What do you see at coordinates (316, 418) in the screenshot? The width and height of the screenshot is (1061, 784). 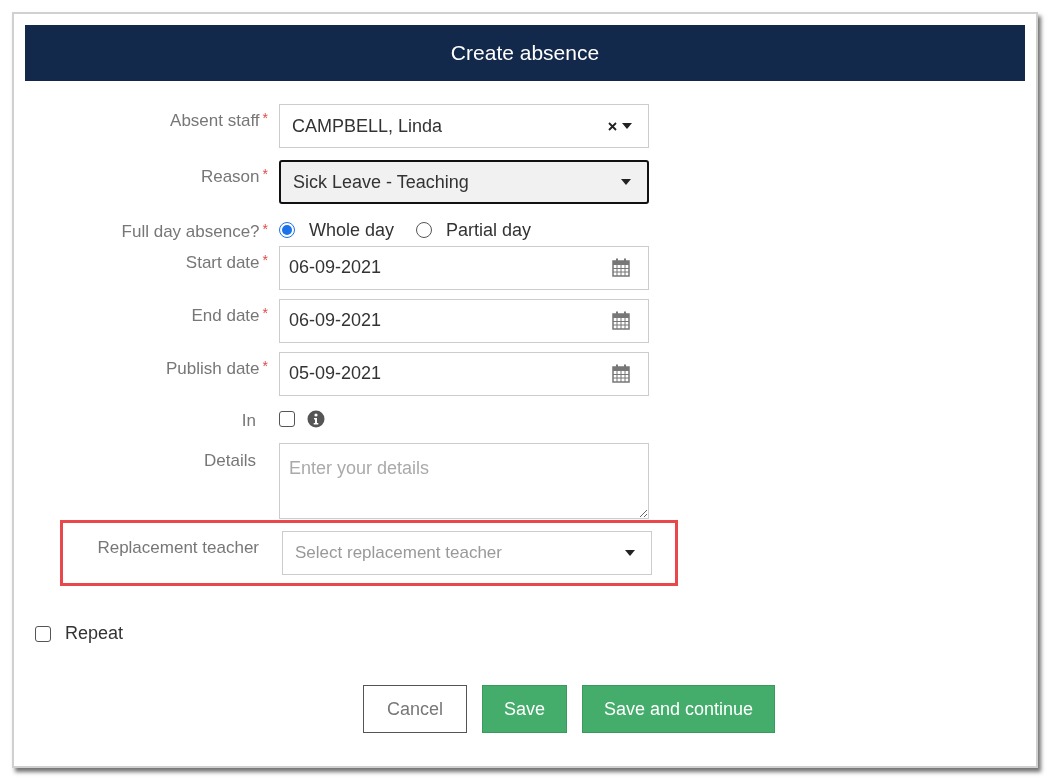 I see `info-icon` at bounding box center [316, 418].